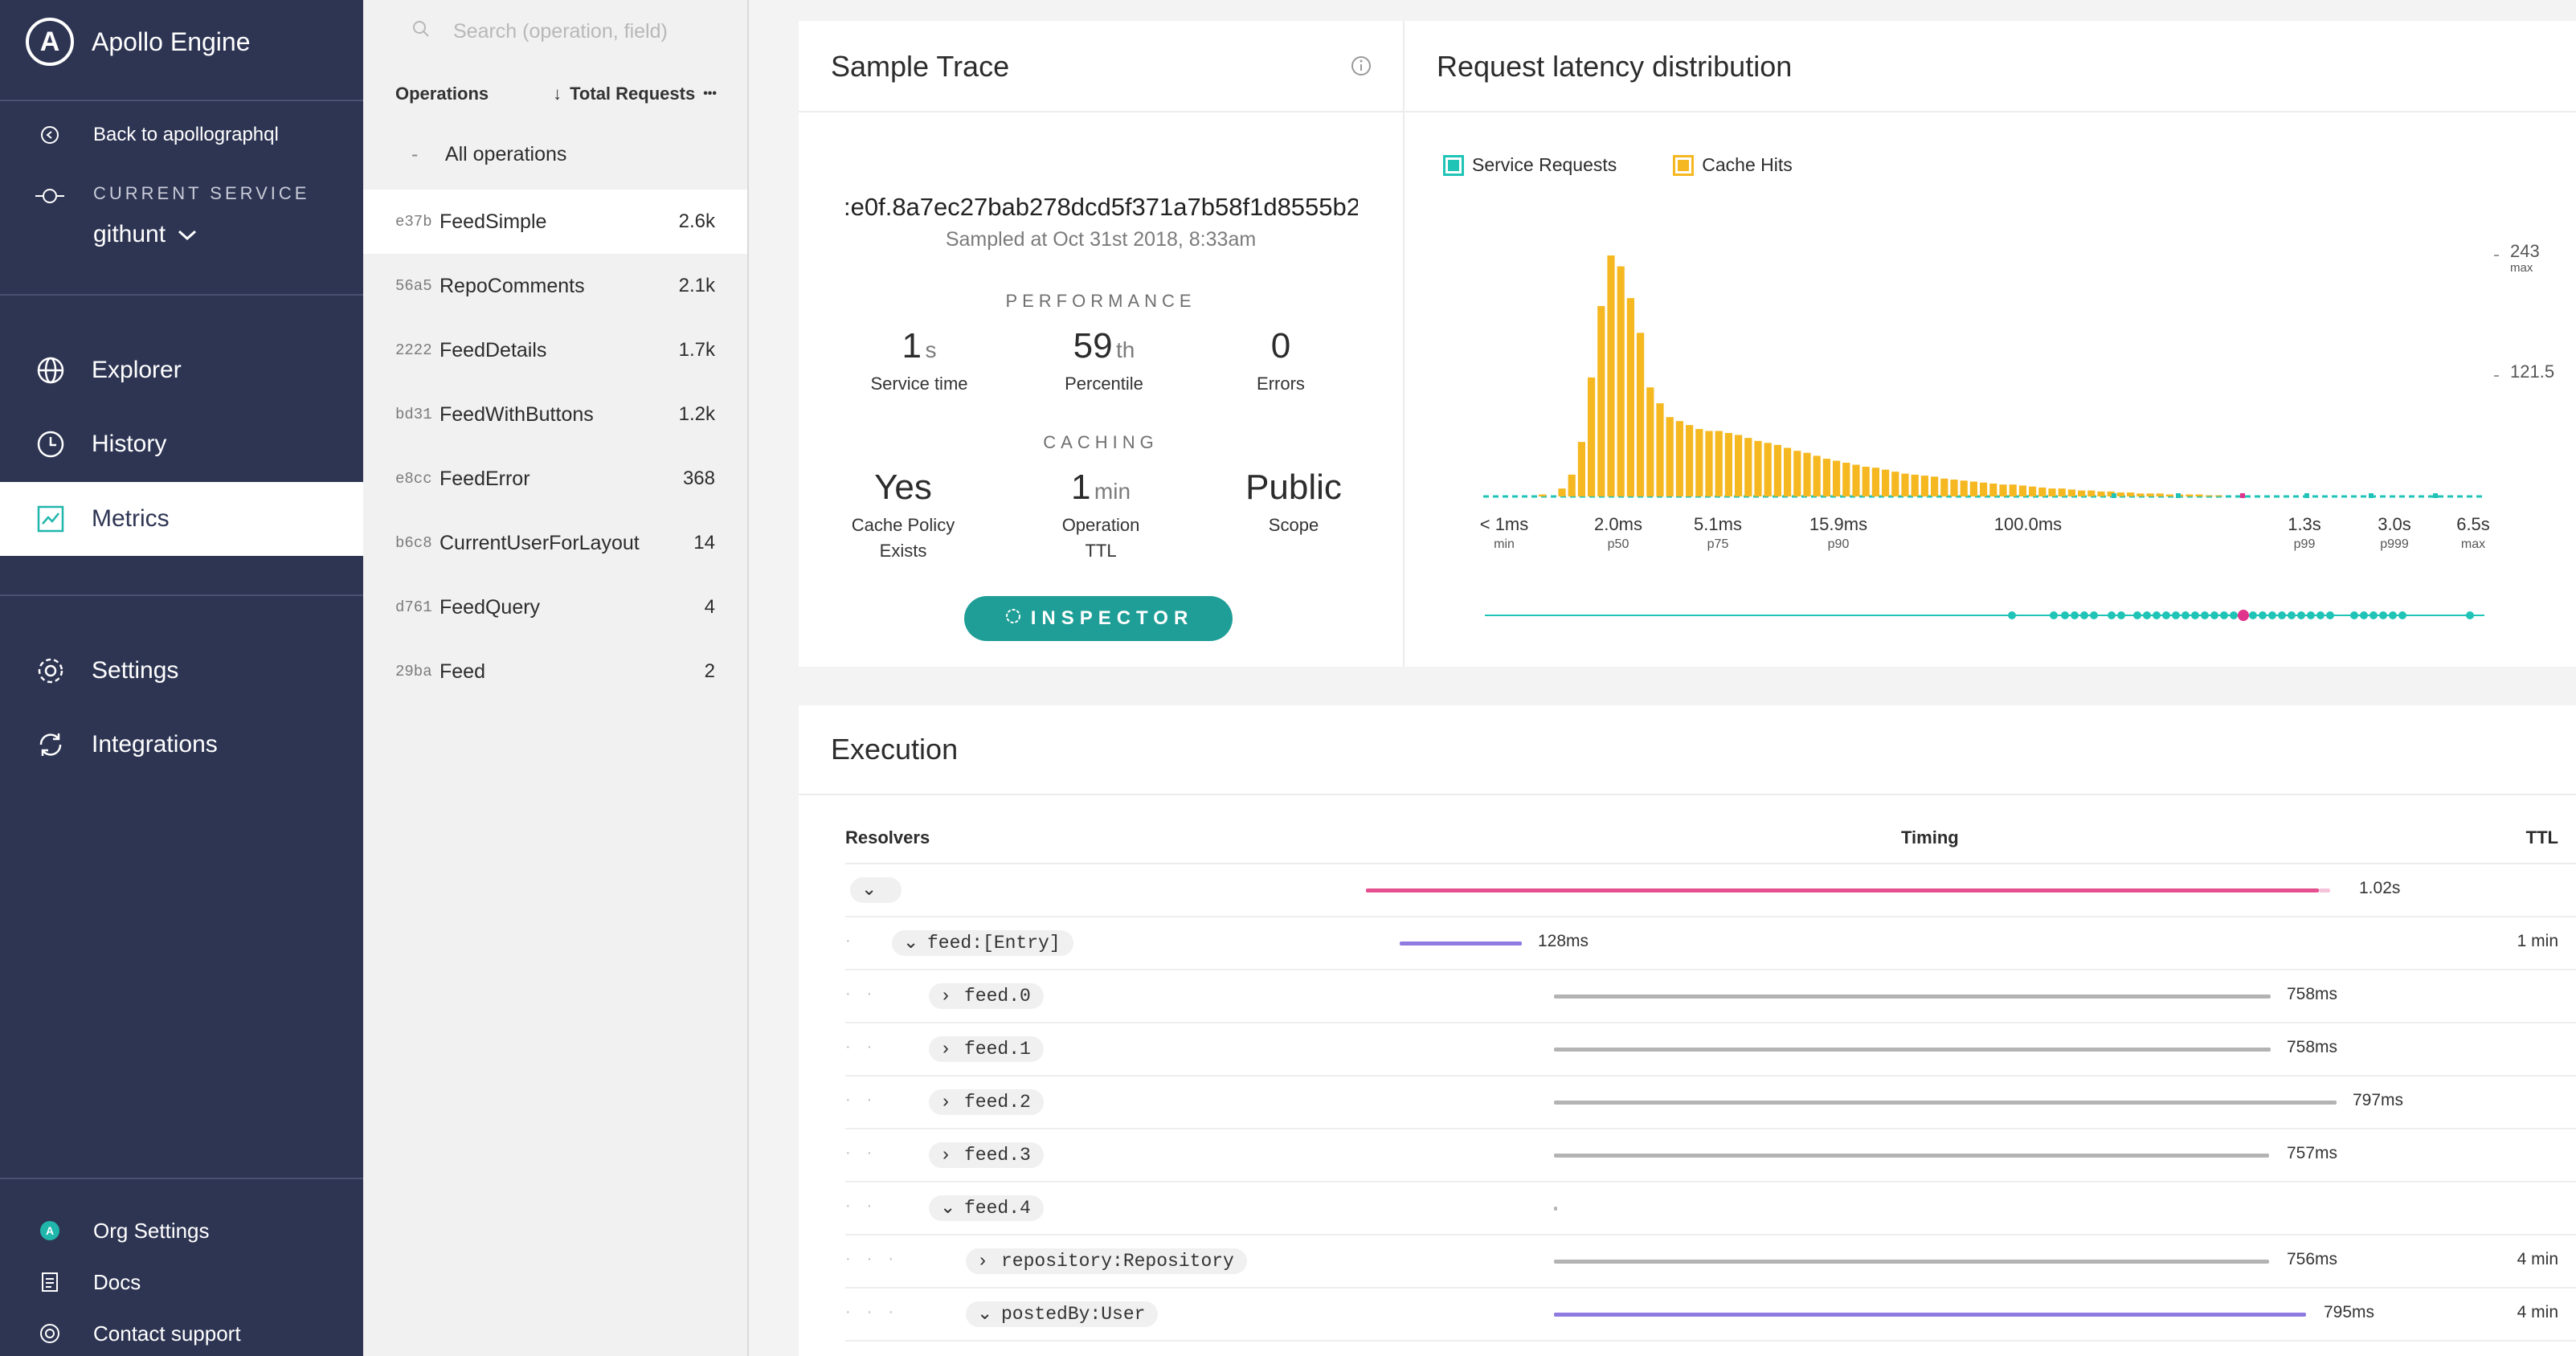 The height and width of the screenshot is (1356, 2576). I want to click on resolver-row: · · · ⌄ postedBy:User 795ms 4 min, so click(1711, 1315).